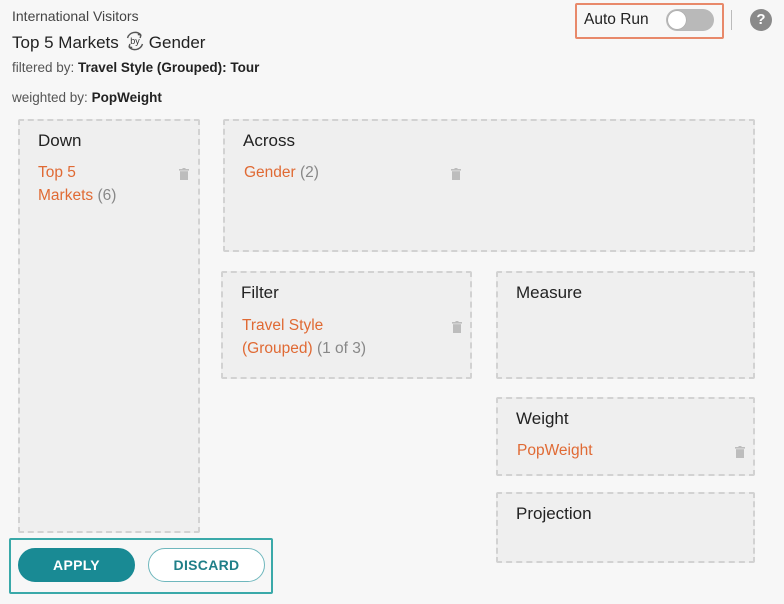 This screenshot has width=784, height=604. Describe the element at coordinates (177, 42) in the screenshot. I see `title-across-variable: Gender` at that location.